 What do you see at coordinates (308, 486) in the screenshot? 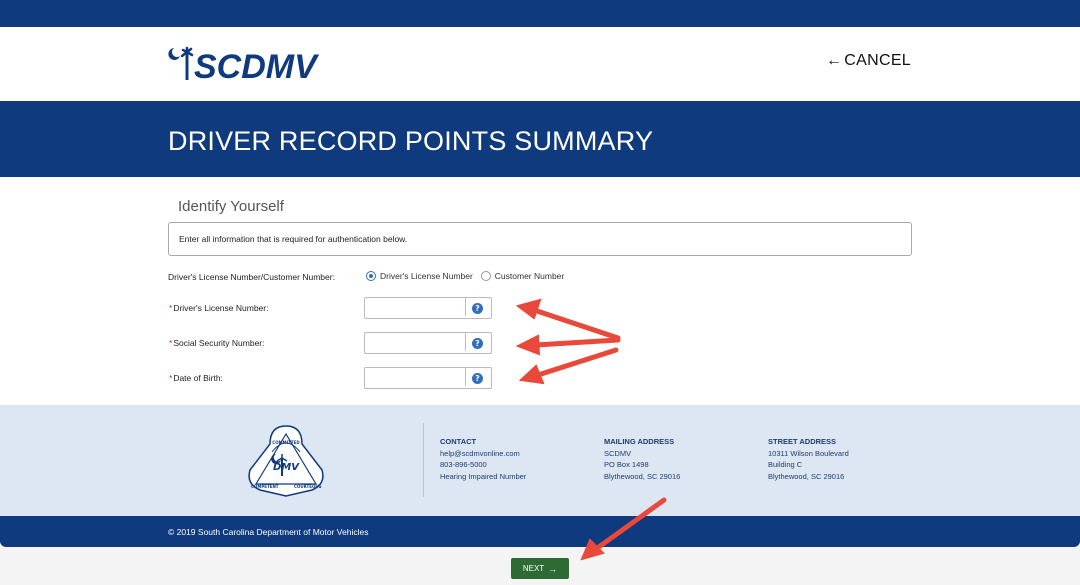
I see `seal-word-courteous: COURTEOUS` at bounding box center [308, 486].